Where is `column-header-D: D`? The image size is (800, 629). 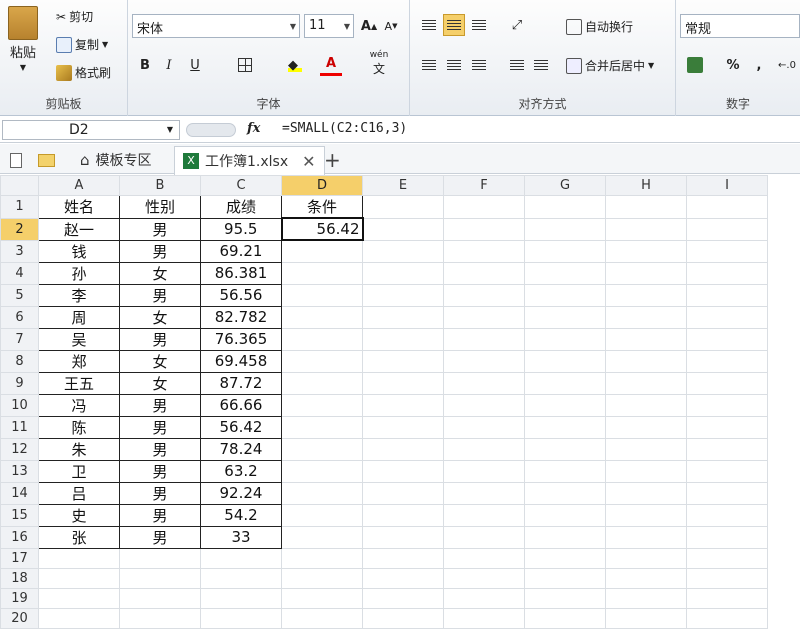 column-header-D: D is located at coordinates (322, 185).